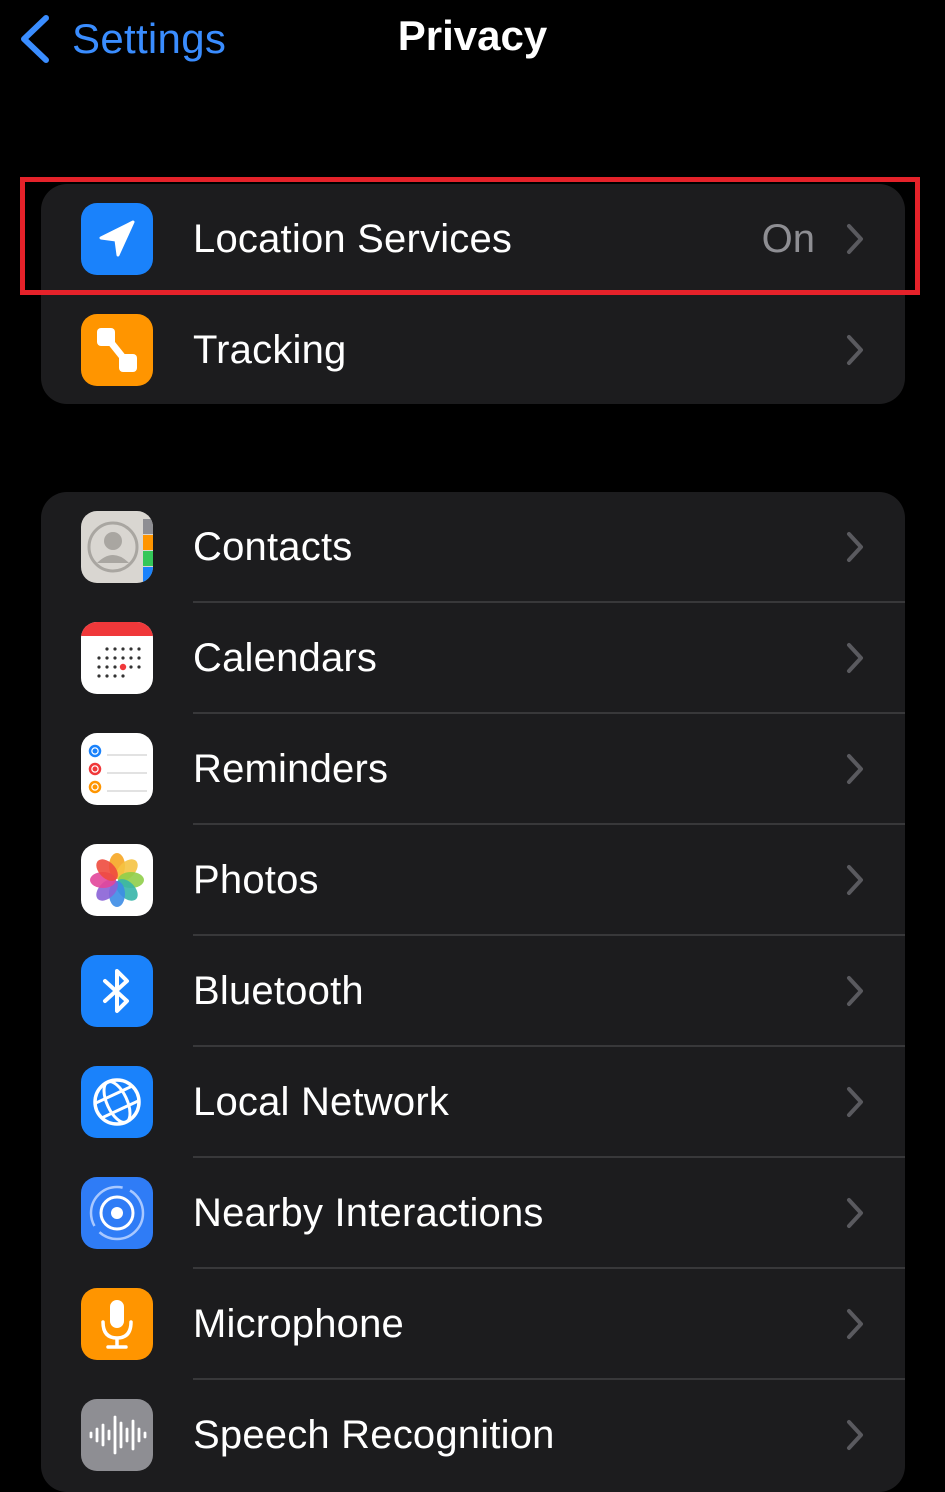  Describe the element at coordinates (368, 1213) in the screenshot. I see `row-label: Nearby Interactions` at that location.